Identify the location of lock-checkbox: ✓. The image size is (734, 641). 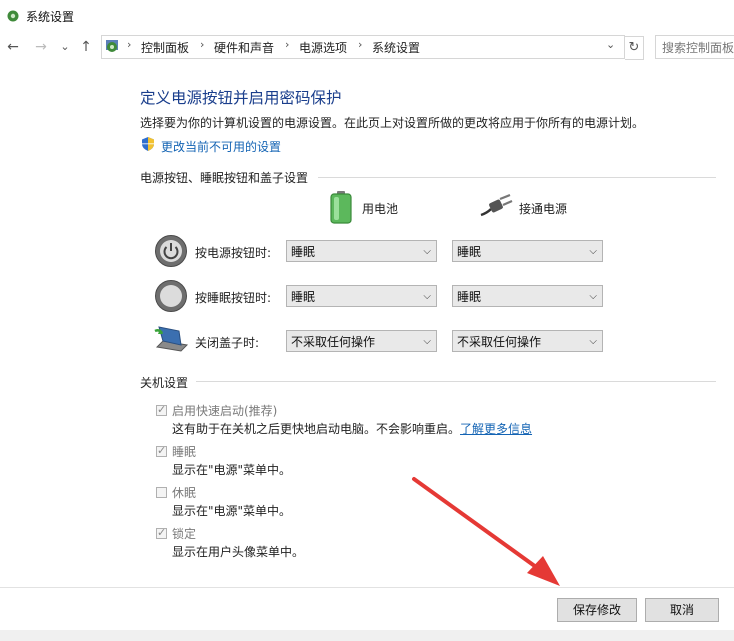
(161, 532).